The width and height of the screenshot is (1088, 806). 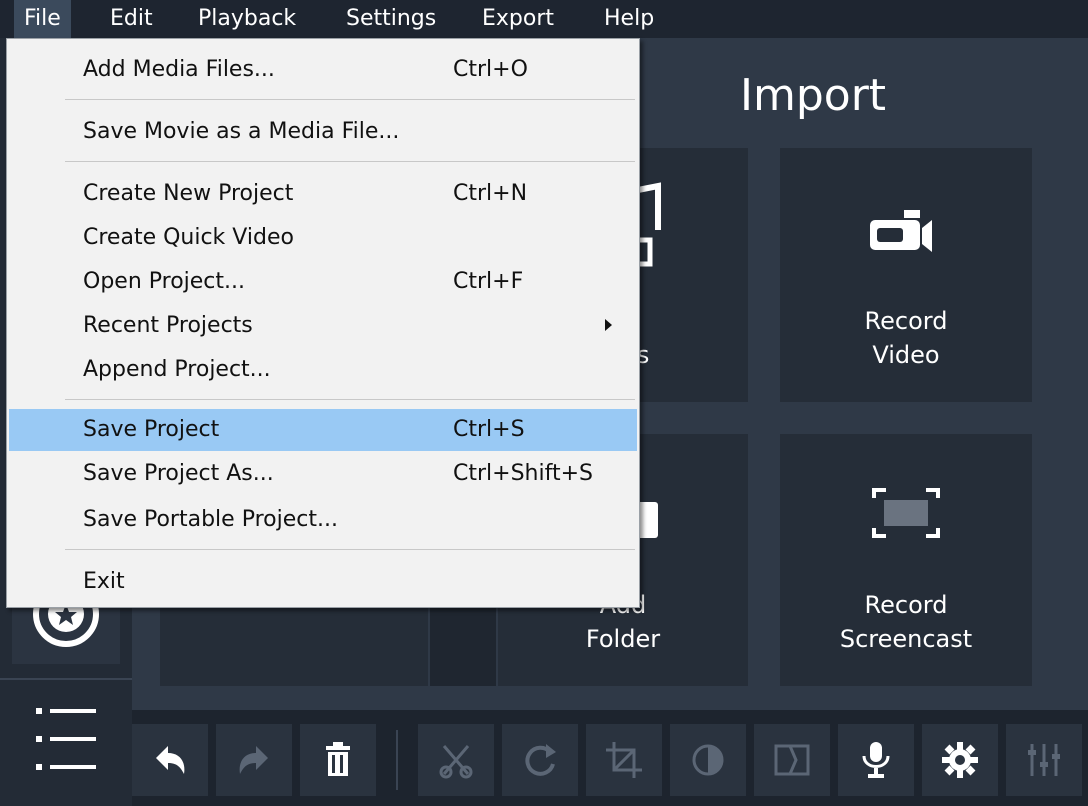 I want to click on menu-item-shortcut: Ctrl+F, so click(x=488, y=281).